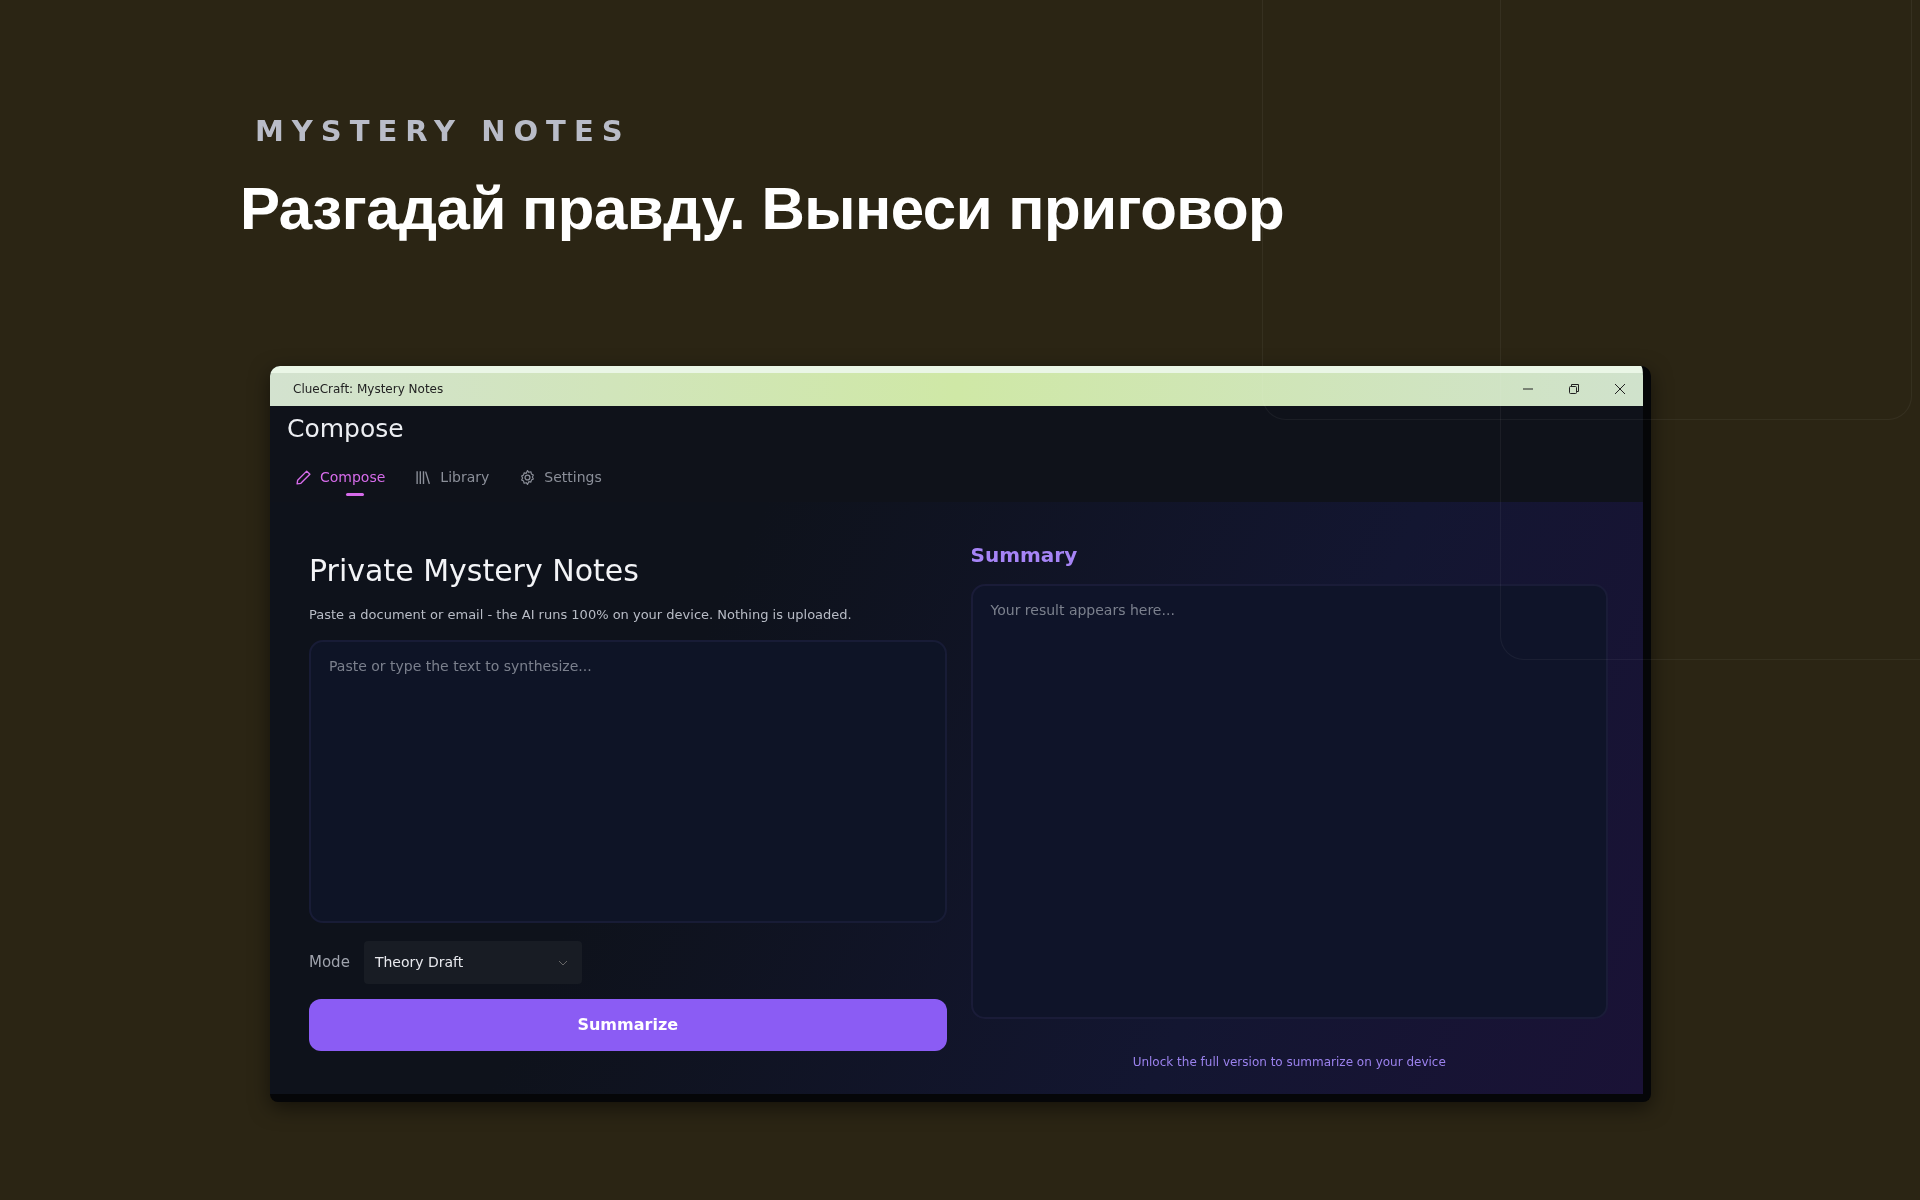 Image resolution: width=1920 pixels, height=1200 pixels. What do you see at coordinates (528, 477) in the screenshot?
I see `settings-icon` at bounding box center [528, 477].